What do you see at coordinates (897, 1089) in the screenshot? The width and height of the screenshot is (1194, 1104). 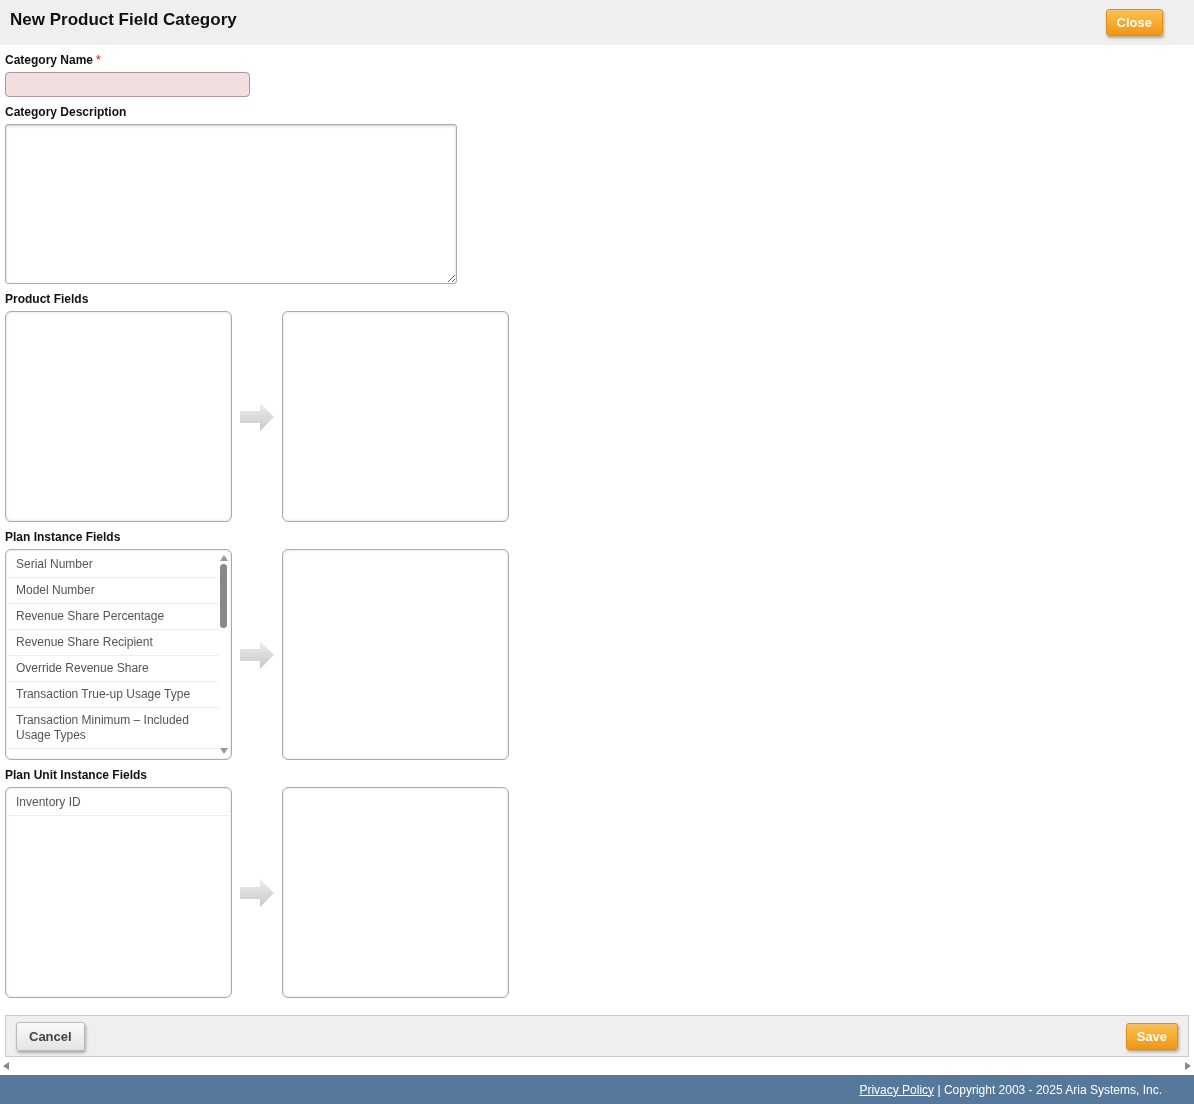 I see `privacy-policy-link: Privacy Policy` at bounding box center [897, 1089].